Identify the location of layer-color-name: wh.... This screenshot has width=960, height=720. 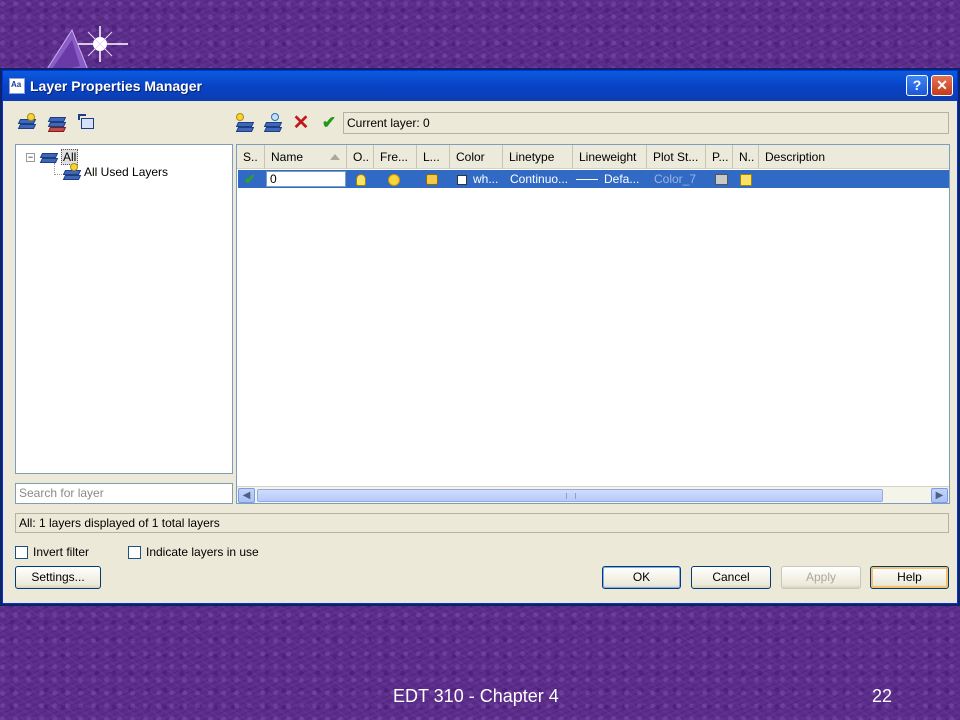
(486, 179).